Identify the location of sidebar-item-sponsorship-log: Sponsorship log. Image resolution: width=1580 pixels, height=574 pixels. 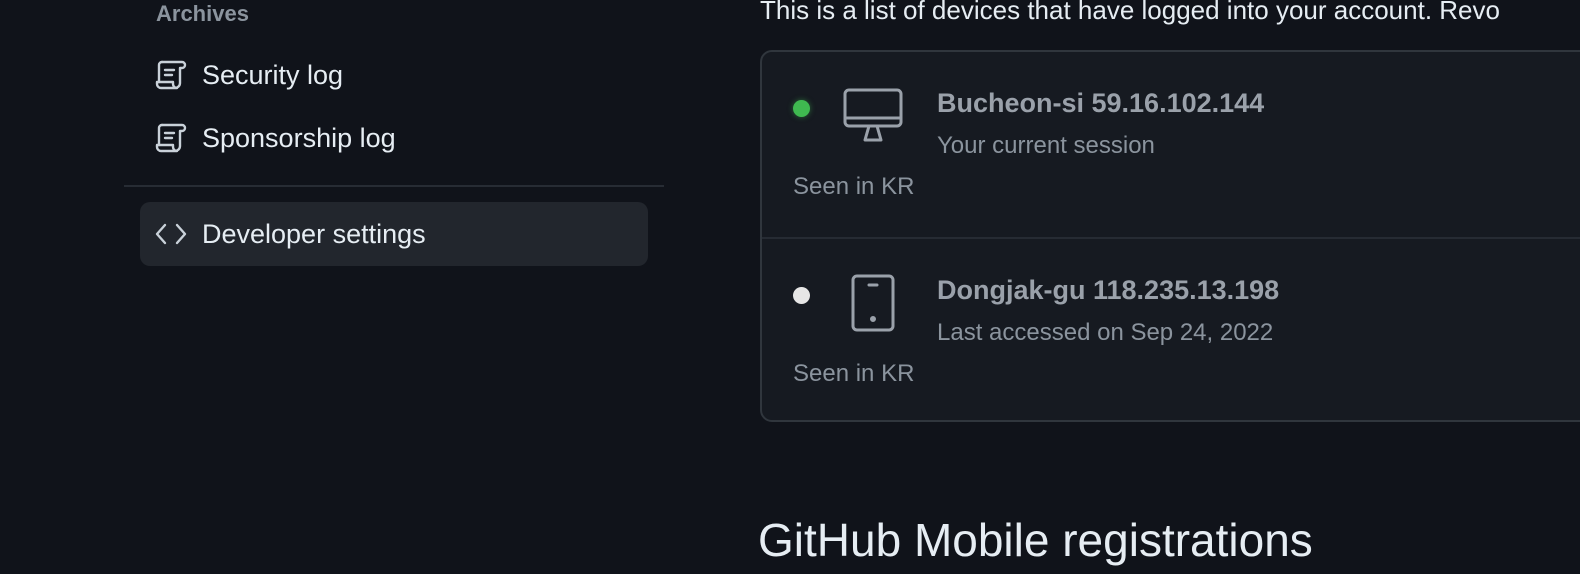
(394, 138).